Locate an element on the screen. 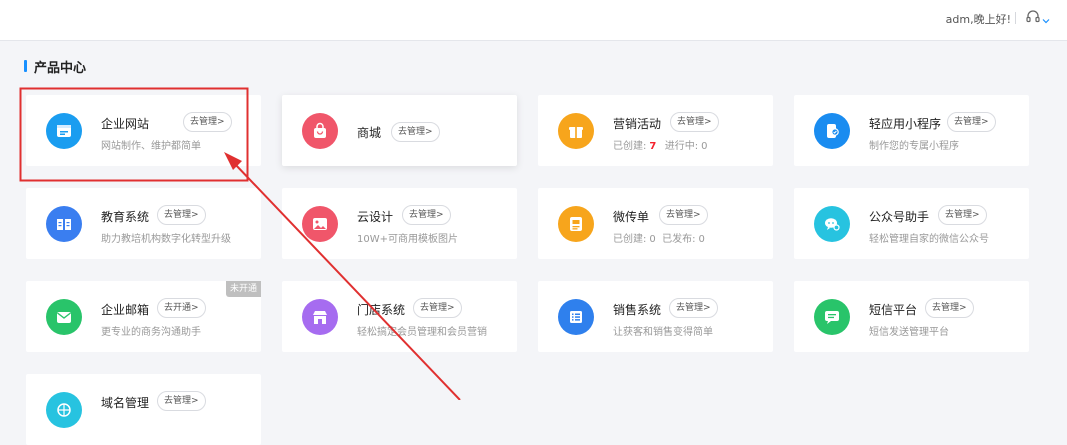  product-desc: 助力教培机构数字化转型升级 is located at coordinates (166, 239).